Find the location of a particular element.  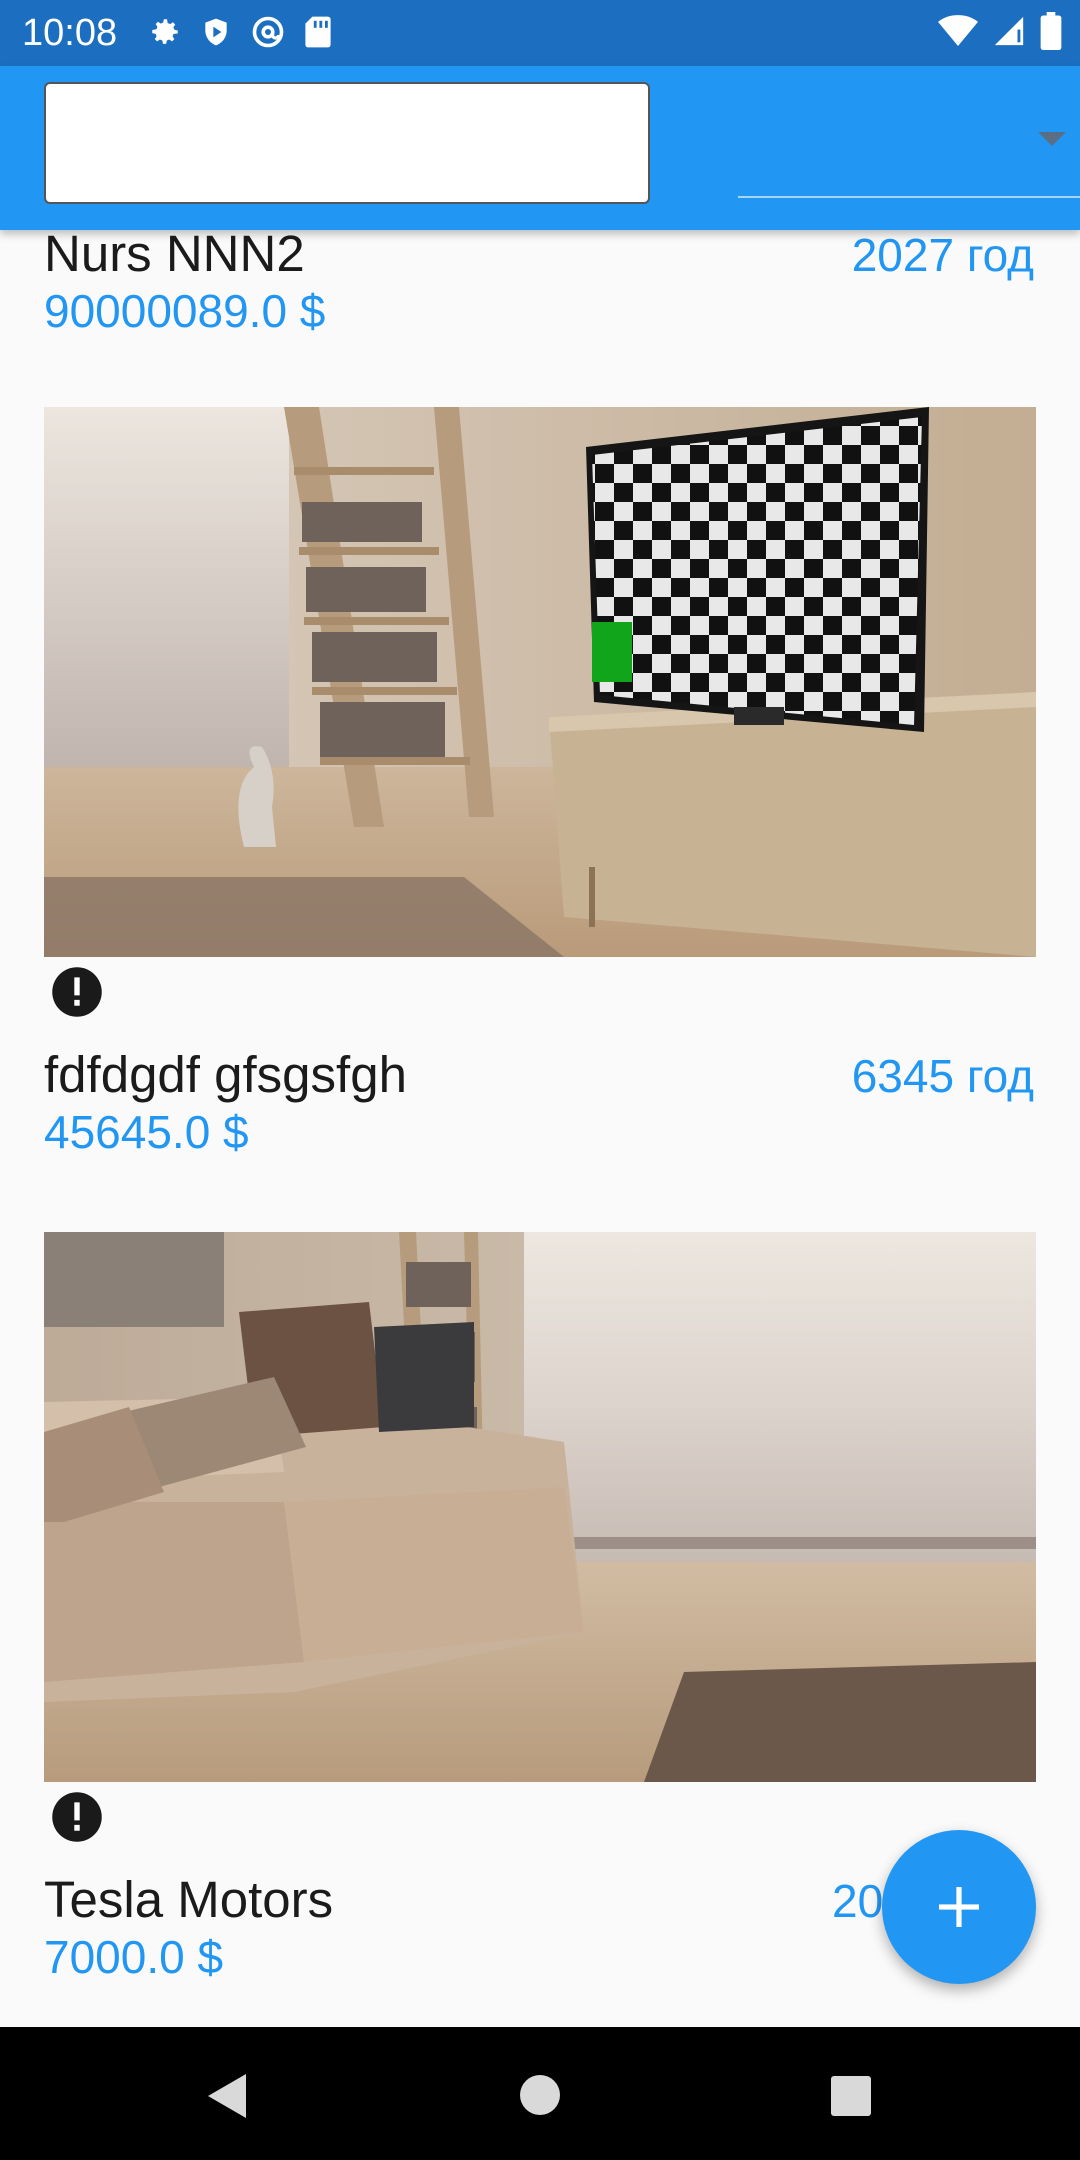

add-item-button is located at coordinates (959, 1907).